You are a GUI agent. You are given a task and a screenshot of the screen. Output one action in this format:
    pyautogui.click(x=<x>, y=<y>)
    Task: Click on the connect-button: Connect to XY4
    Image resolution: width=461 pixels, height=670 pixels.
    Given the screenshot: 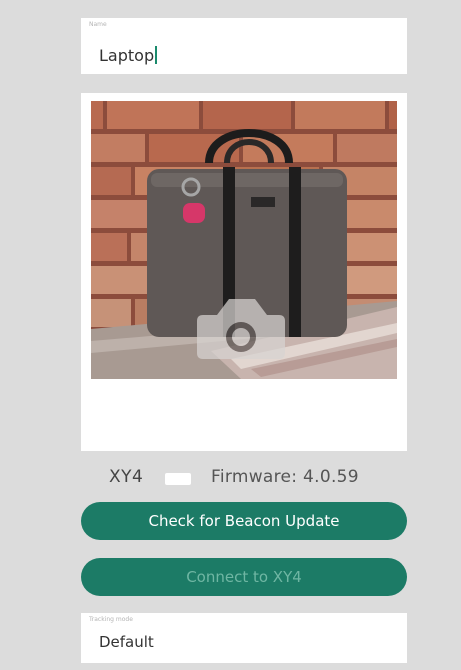 What is the action you would take?
    pyautogui.click(x=244, y=577)
    